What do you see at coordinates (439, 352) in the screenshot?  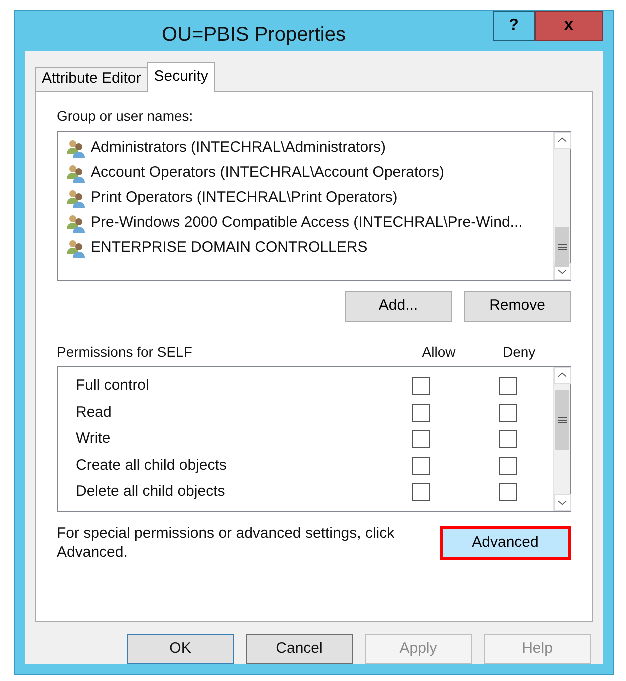 I see `column-header: Allow` at bounding box center [439, 352].